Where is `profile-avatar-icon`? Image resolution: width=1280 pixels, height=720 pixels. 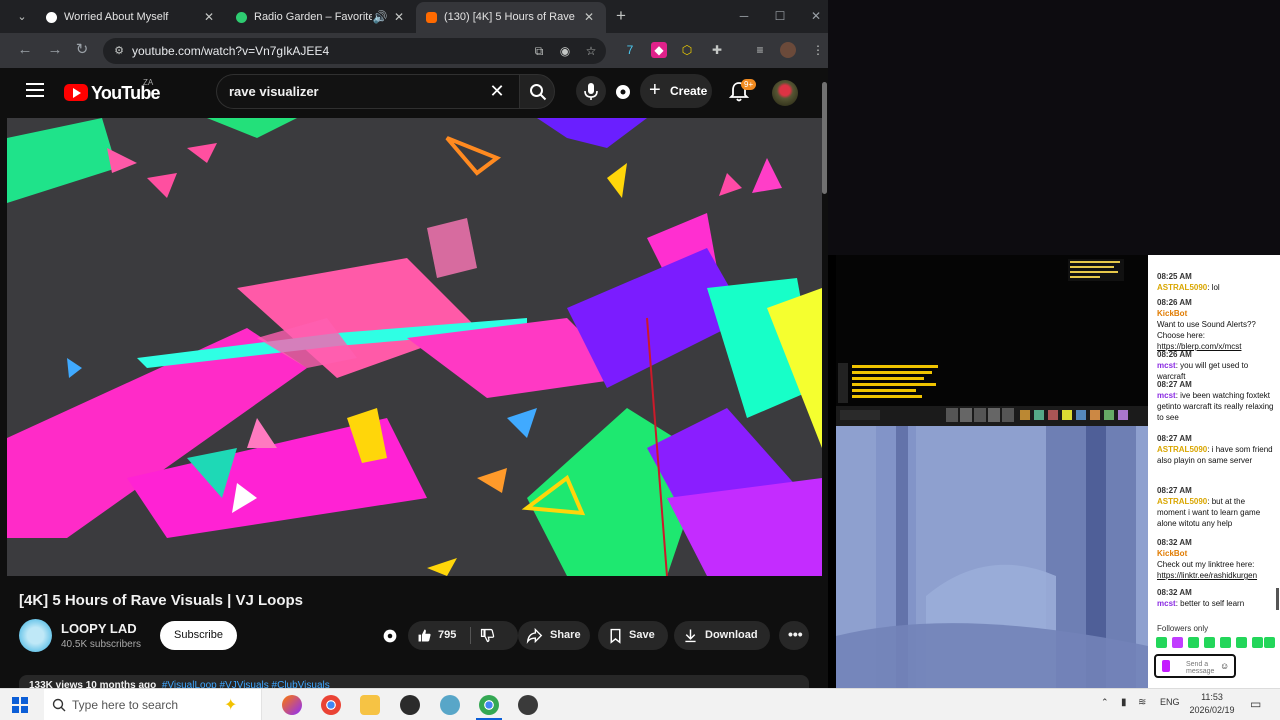 profile-avatar-icon is located at coordinates (788, 50).